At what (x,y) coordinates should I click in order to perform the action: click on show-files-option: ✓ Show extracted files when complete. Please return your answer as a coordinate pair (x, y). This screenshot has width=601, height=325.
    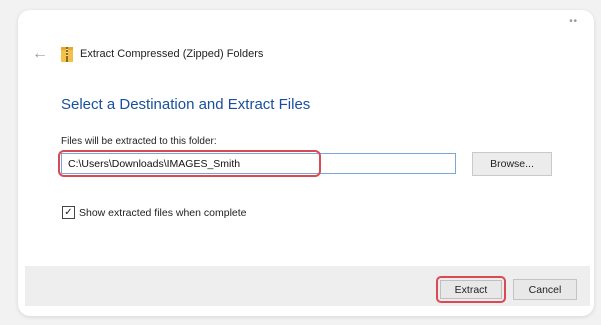
    Looking at the image, I should click on (154, 212).